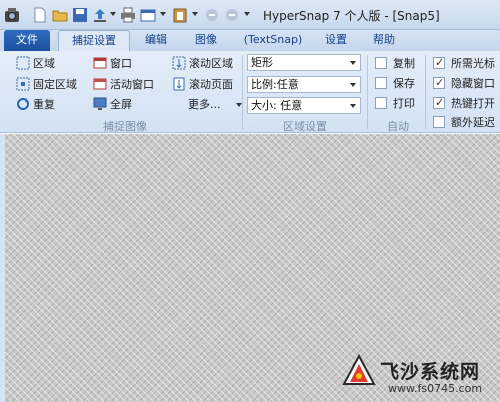 This screenshot has height=402, width=500. Describe the element at coordinates (206, 40) in the screenshot. I see `tab-image: 图像` at that location.